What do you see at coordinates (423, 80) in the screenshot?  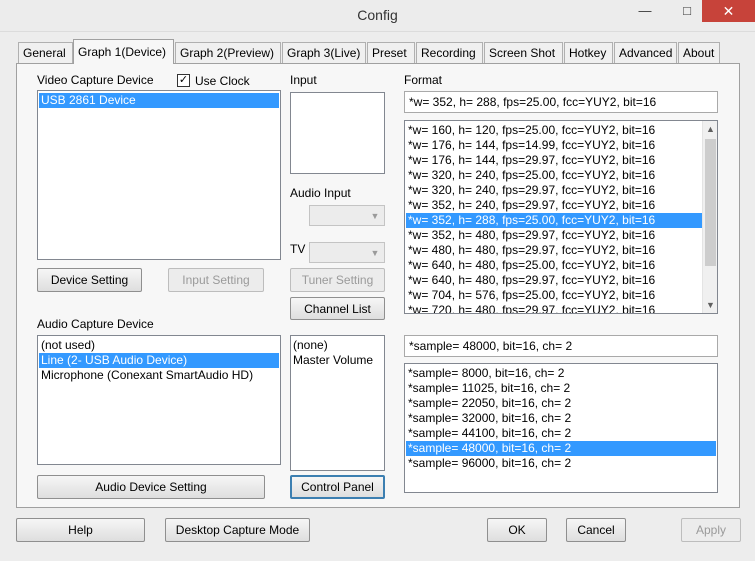 I see `format-label: Format` at bounding box center [423, 80].